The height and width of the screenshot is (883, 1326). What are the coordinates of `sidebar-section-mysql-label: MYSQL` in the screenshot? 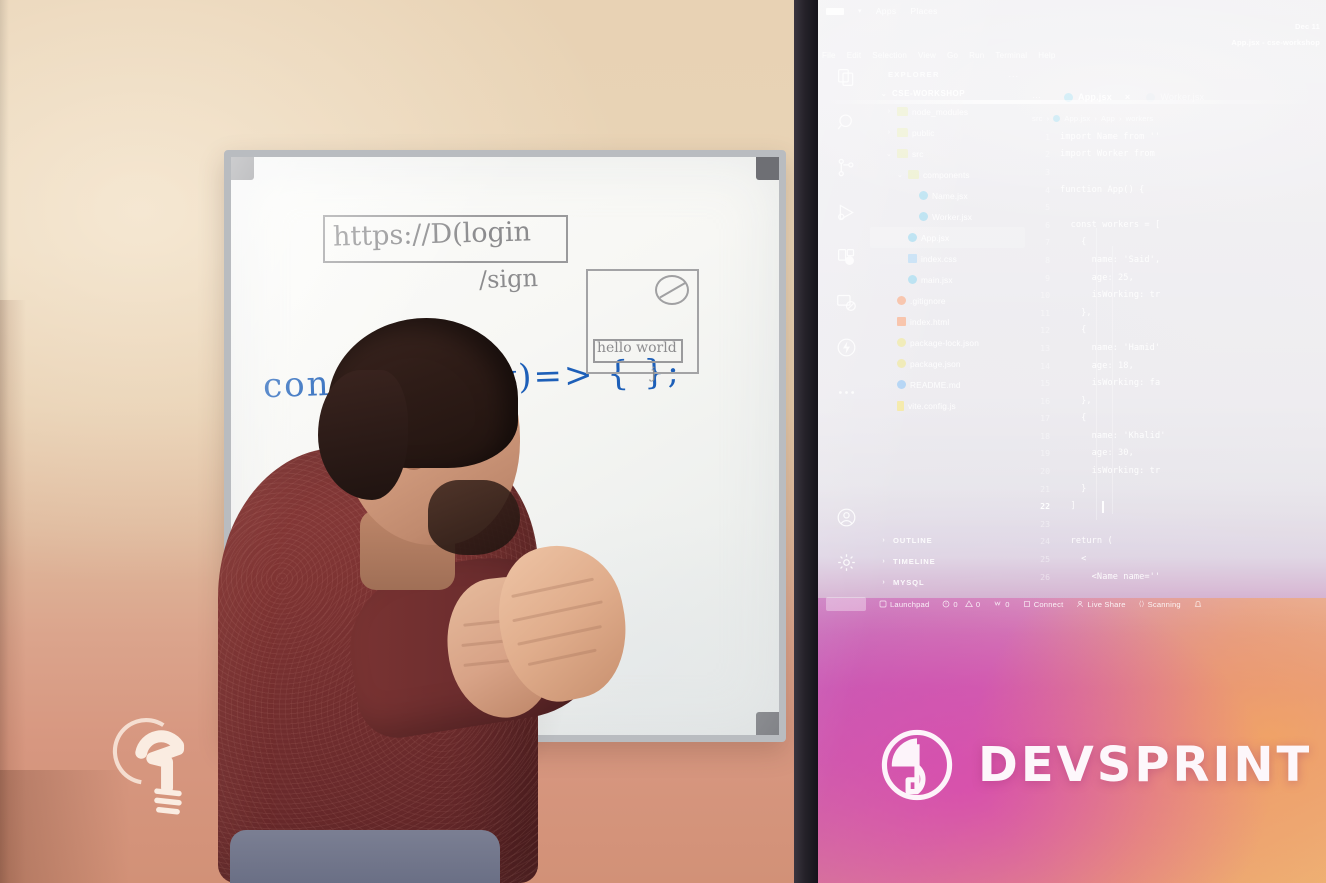 It's located at (909, 582).